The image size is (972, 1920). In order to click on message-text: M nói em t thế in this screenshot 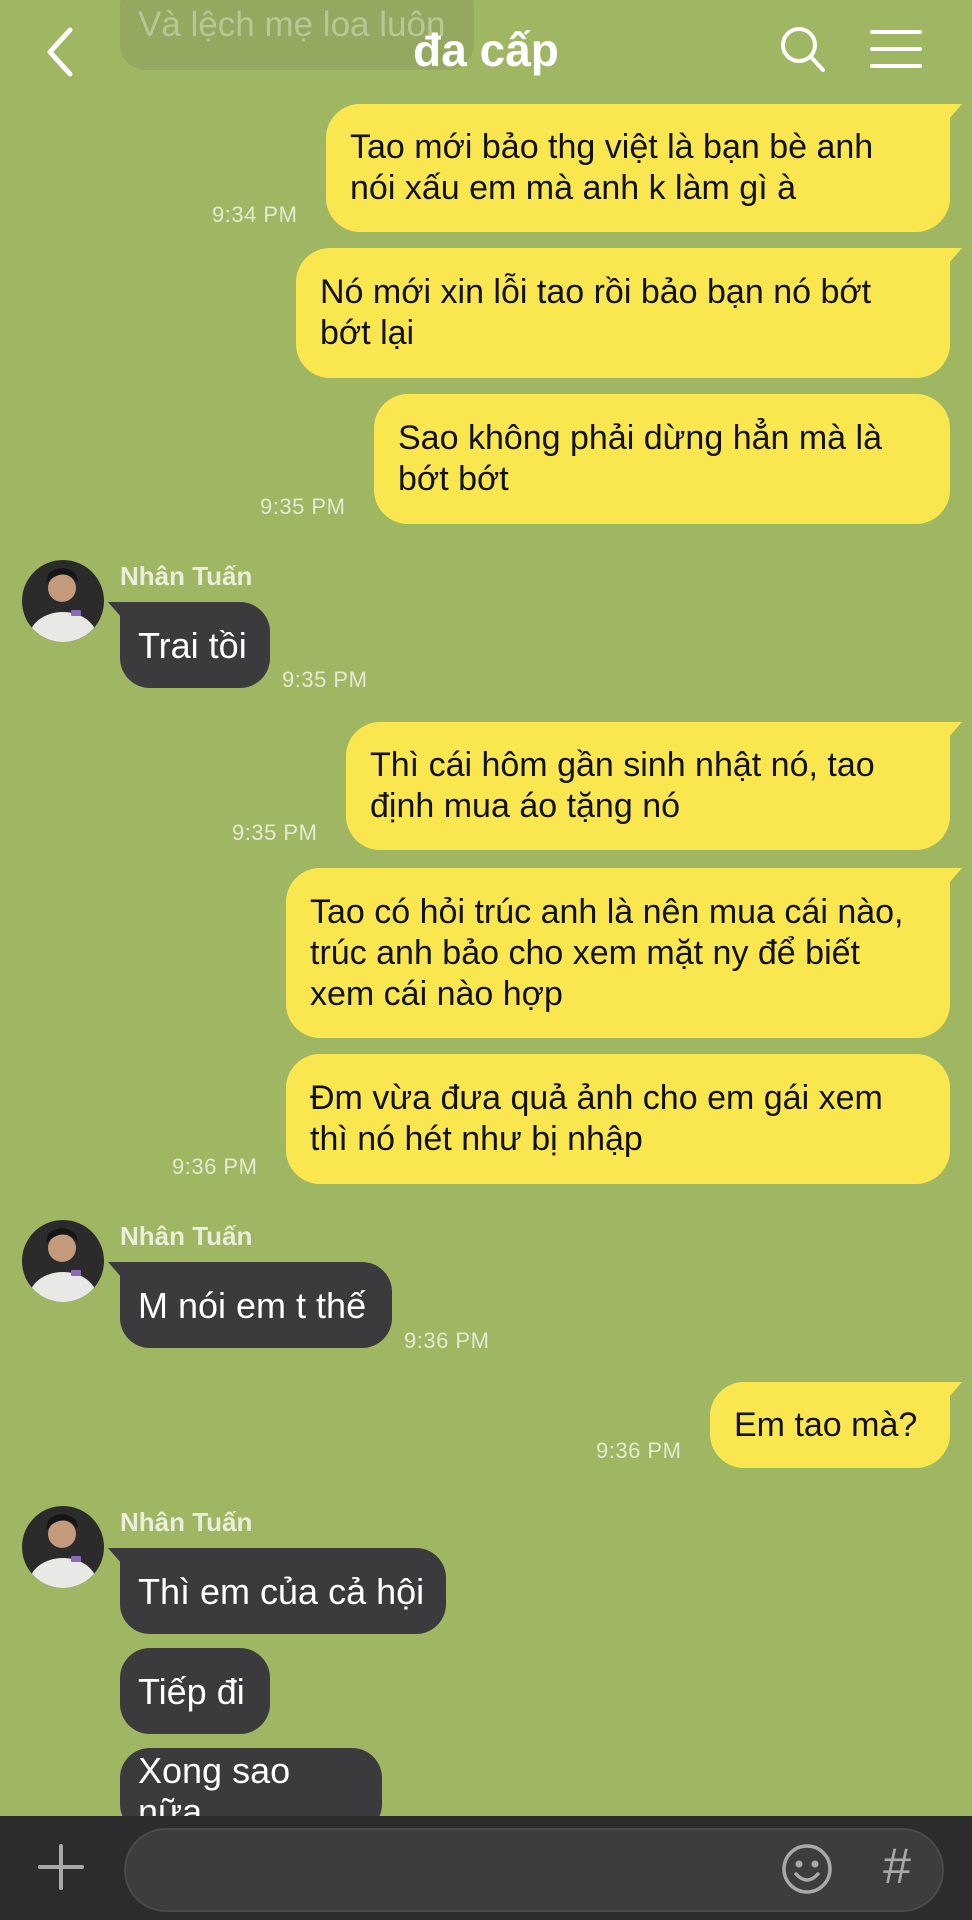, I will do `click(252, 1305)`.